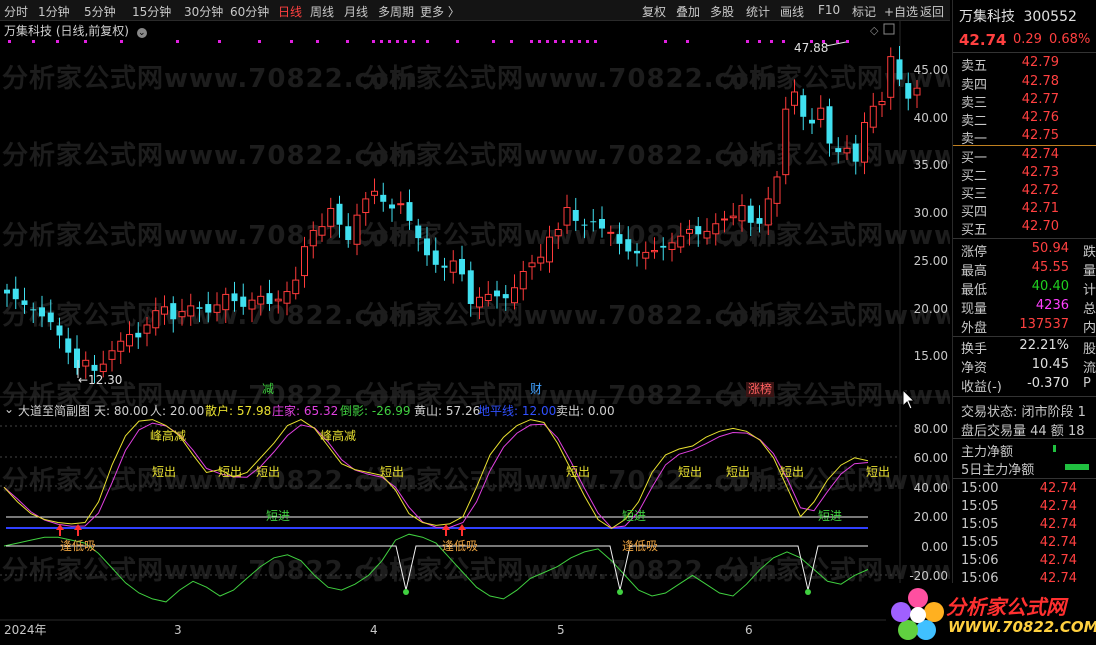  What do you see at coordinates (889, 29) in the screenshot?
I see `maximize-panel-icon` at bounding box center [889, 29].